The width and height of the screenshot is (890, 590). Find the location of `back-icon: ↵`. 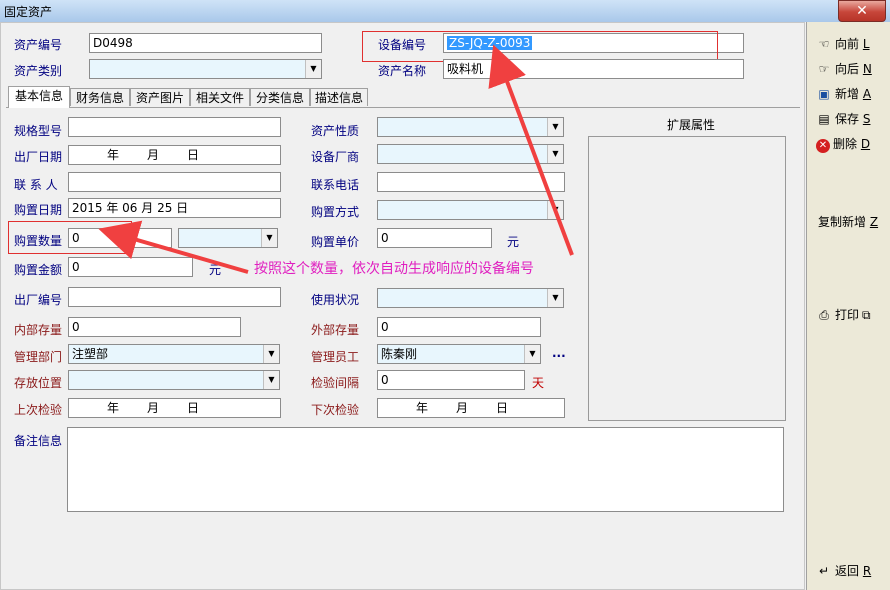

back-icon: ↵ is located at coordinates (824, 571).